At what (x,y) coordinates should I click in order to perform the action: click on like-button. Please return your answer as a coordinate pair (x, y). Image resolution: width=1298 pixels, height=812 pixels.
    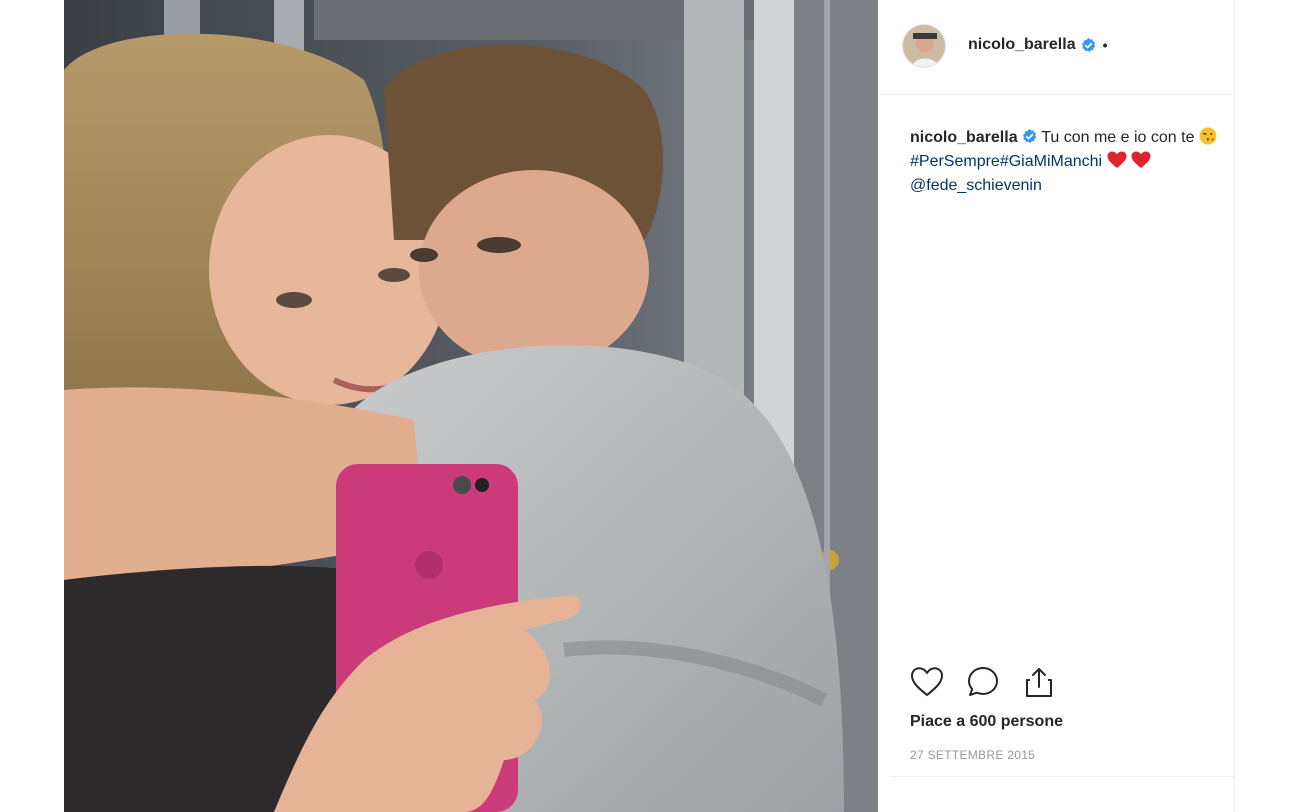
    Looking at the image, I should click on (927, 684).